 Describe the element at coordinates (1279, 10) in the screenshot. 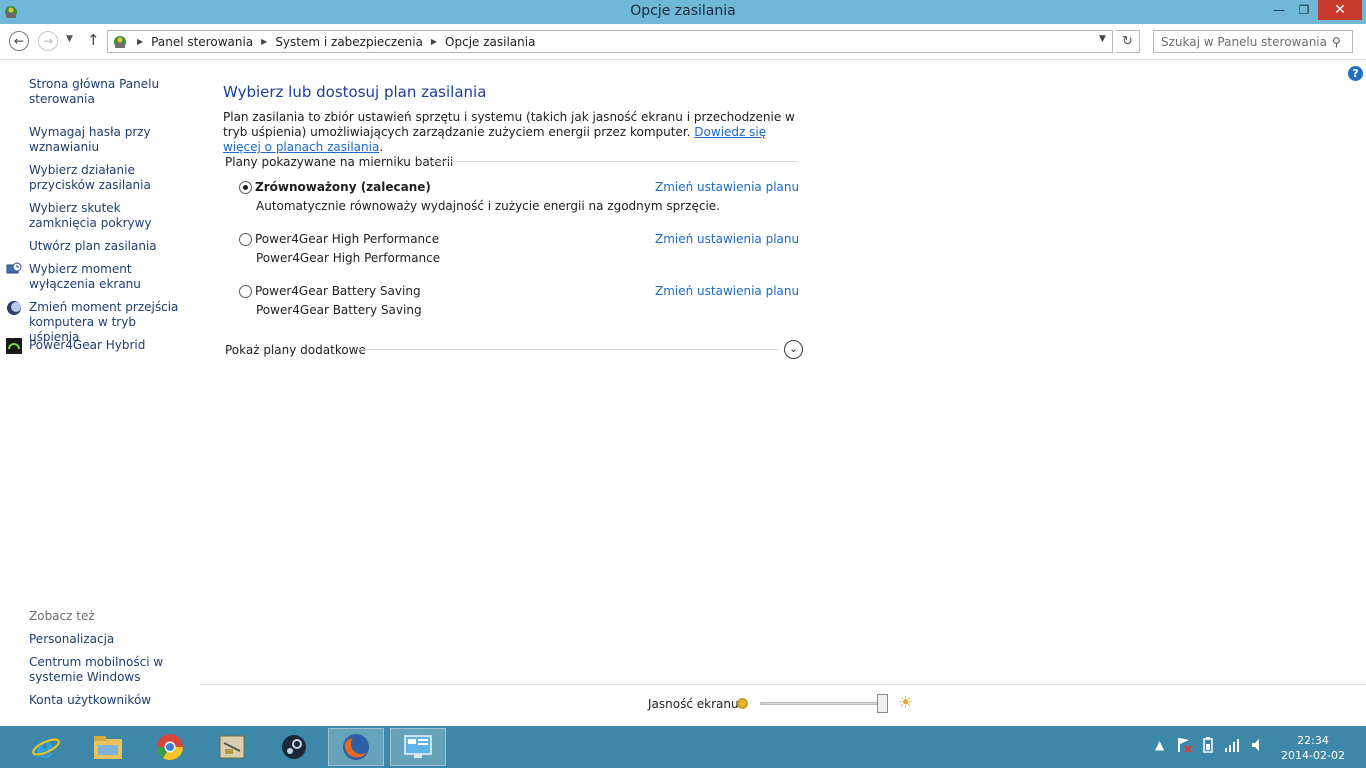

I see `minimize-button: —` at that location.